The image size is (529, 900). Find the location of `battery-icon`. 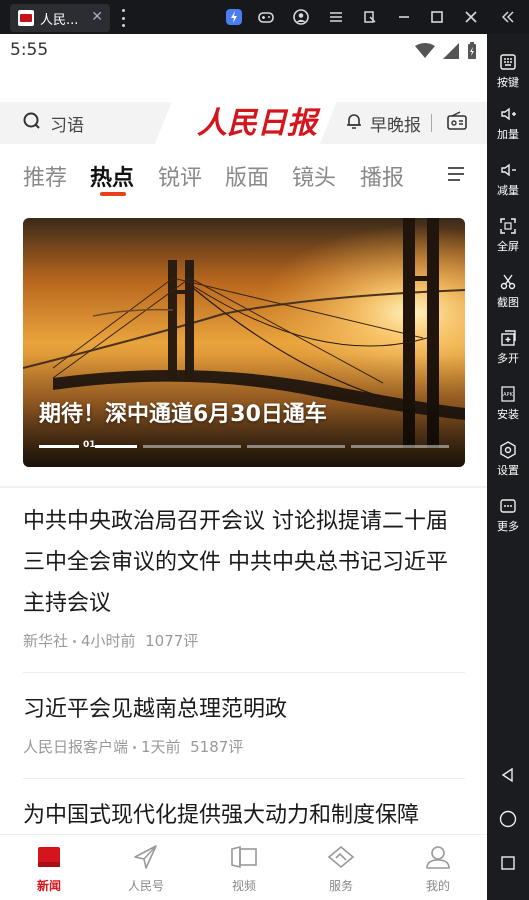

battery-icon is located at coordinates (472, 53).